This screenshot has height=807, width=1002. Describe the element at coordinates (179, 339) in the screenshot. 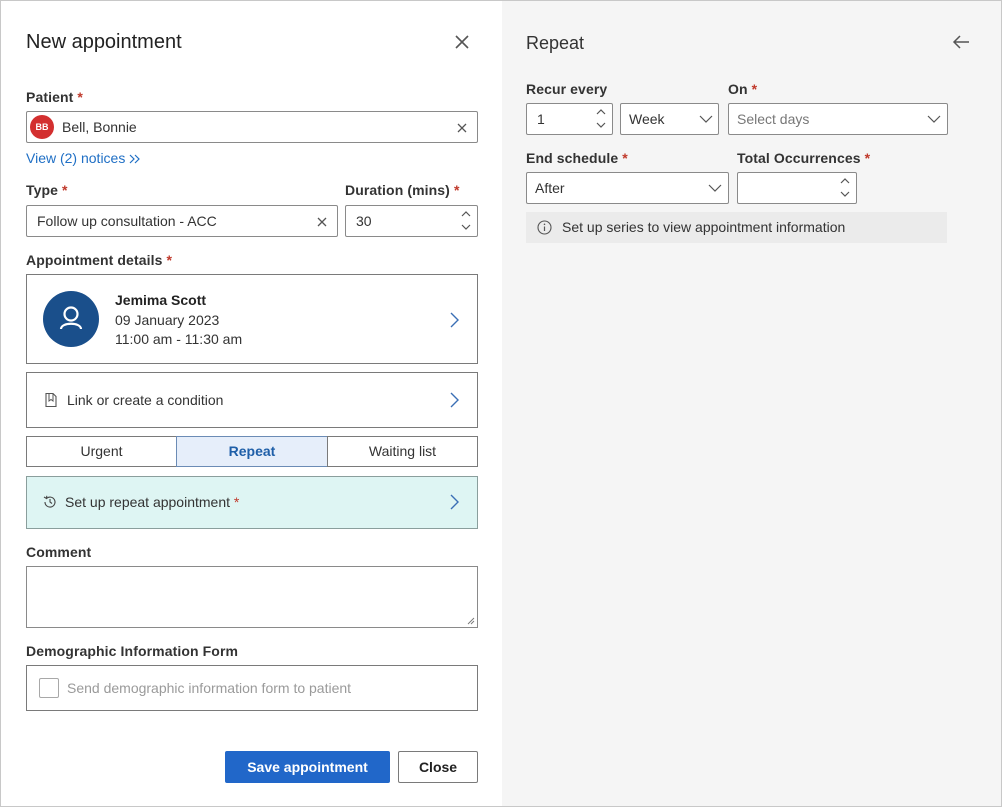

I see `appointment-time: 11:00 am - 11:30 am` at that location.